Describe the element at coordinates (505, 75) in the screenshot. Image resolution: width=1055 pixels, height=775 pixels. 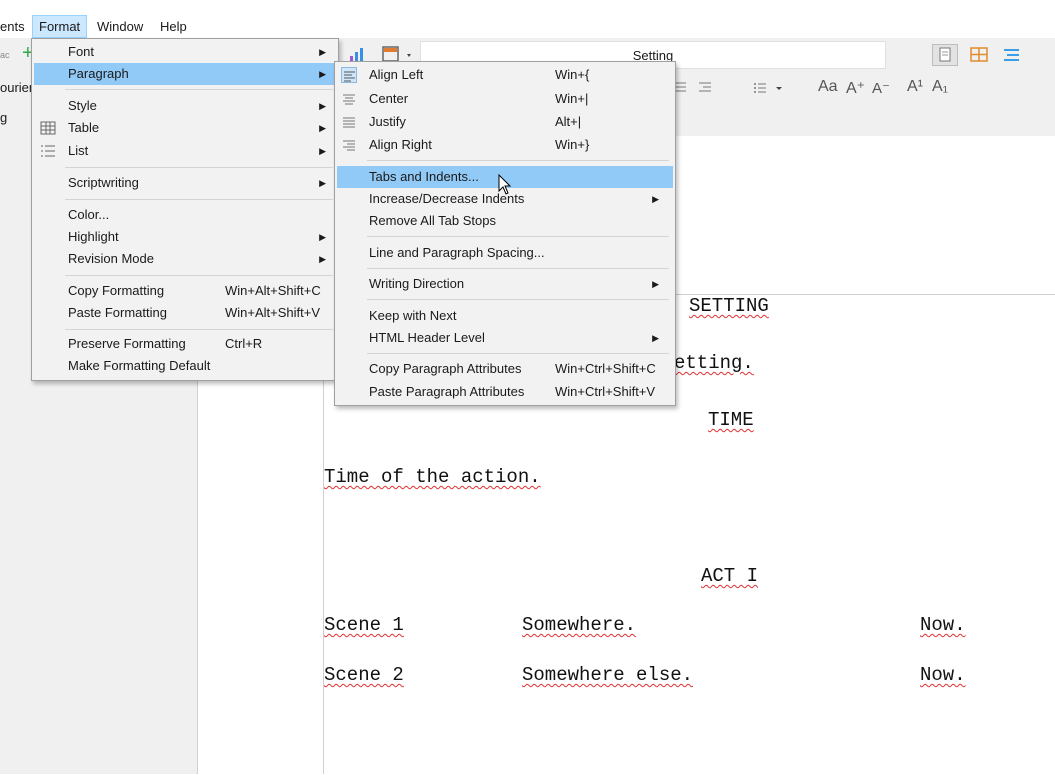
I see `menu-item-align-left: Align Left Win+{` at that location.